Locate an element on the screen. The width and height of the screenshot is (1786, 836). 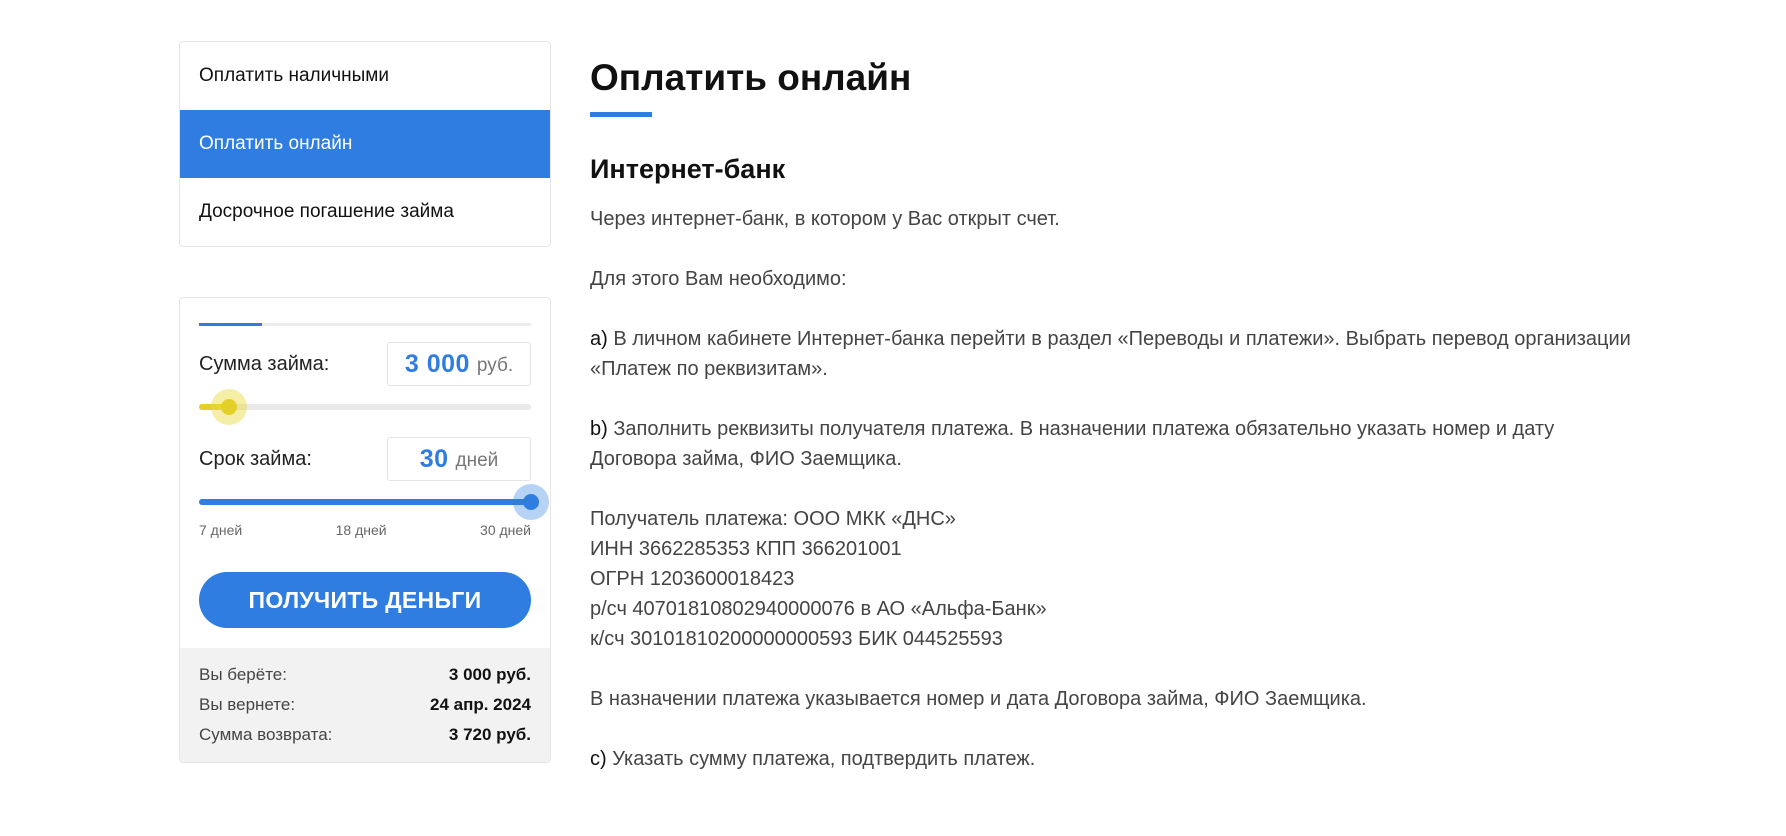
summary-return-amount-label: Сумма возврата: is located at coordinates (266, 734).